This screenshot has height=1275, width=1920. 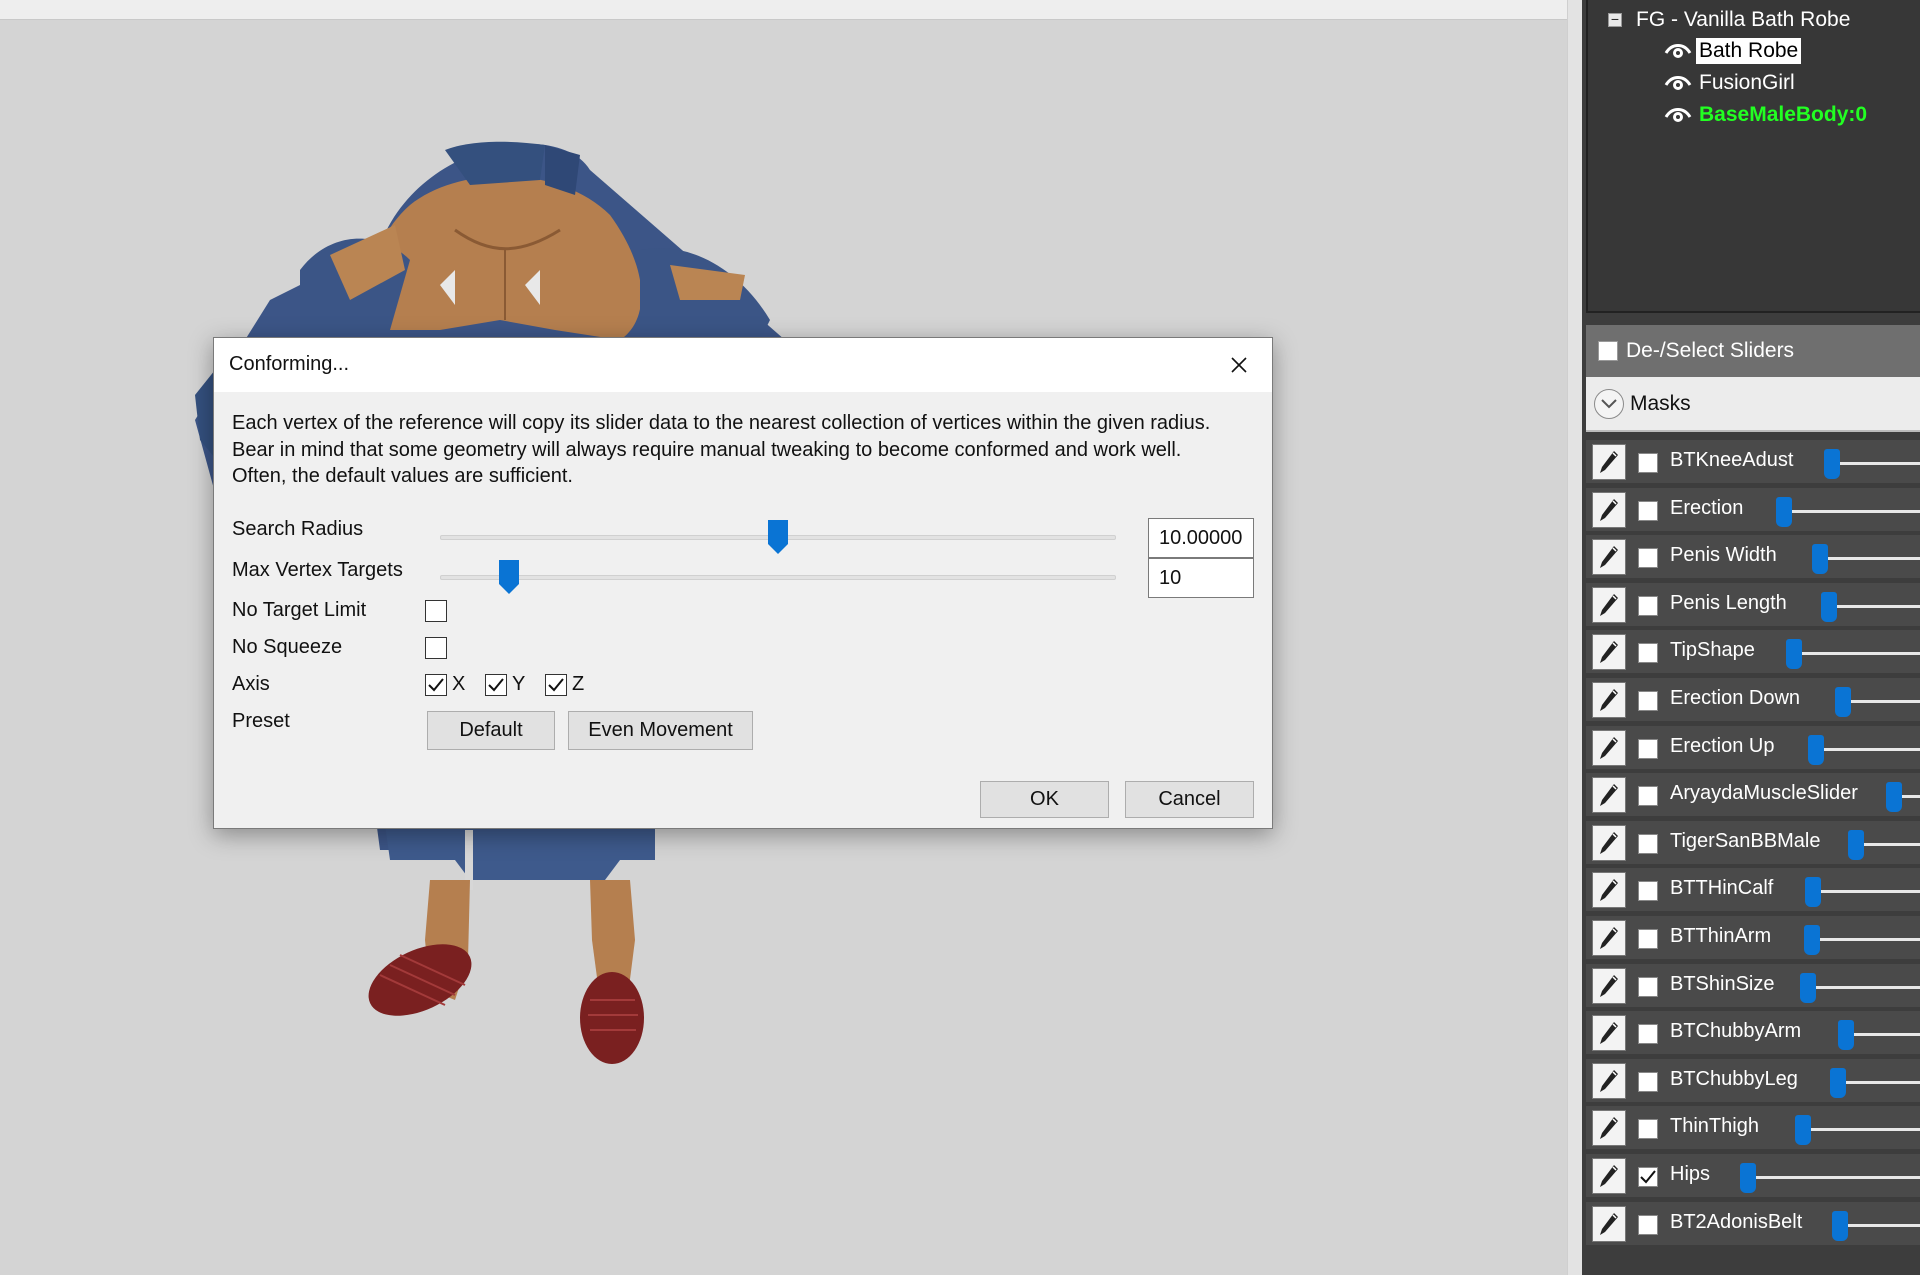 I want to click on masks-bar: Masks, so click(x=1753, y=404).